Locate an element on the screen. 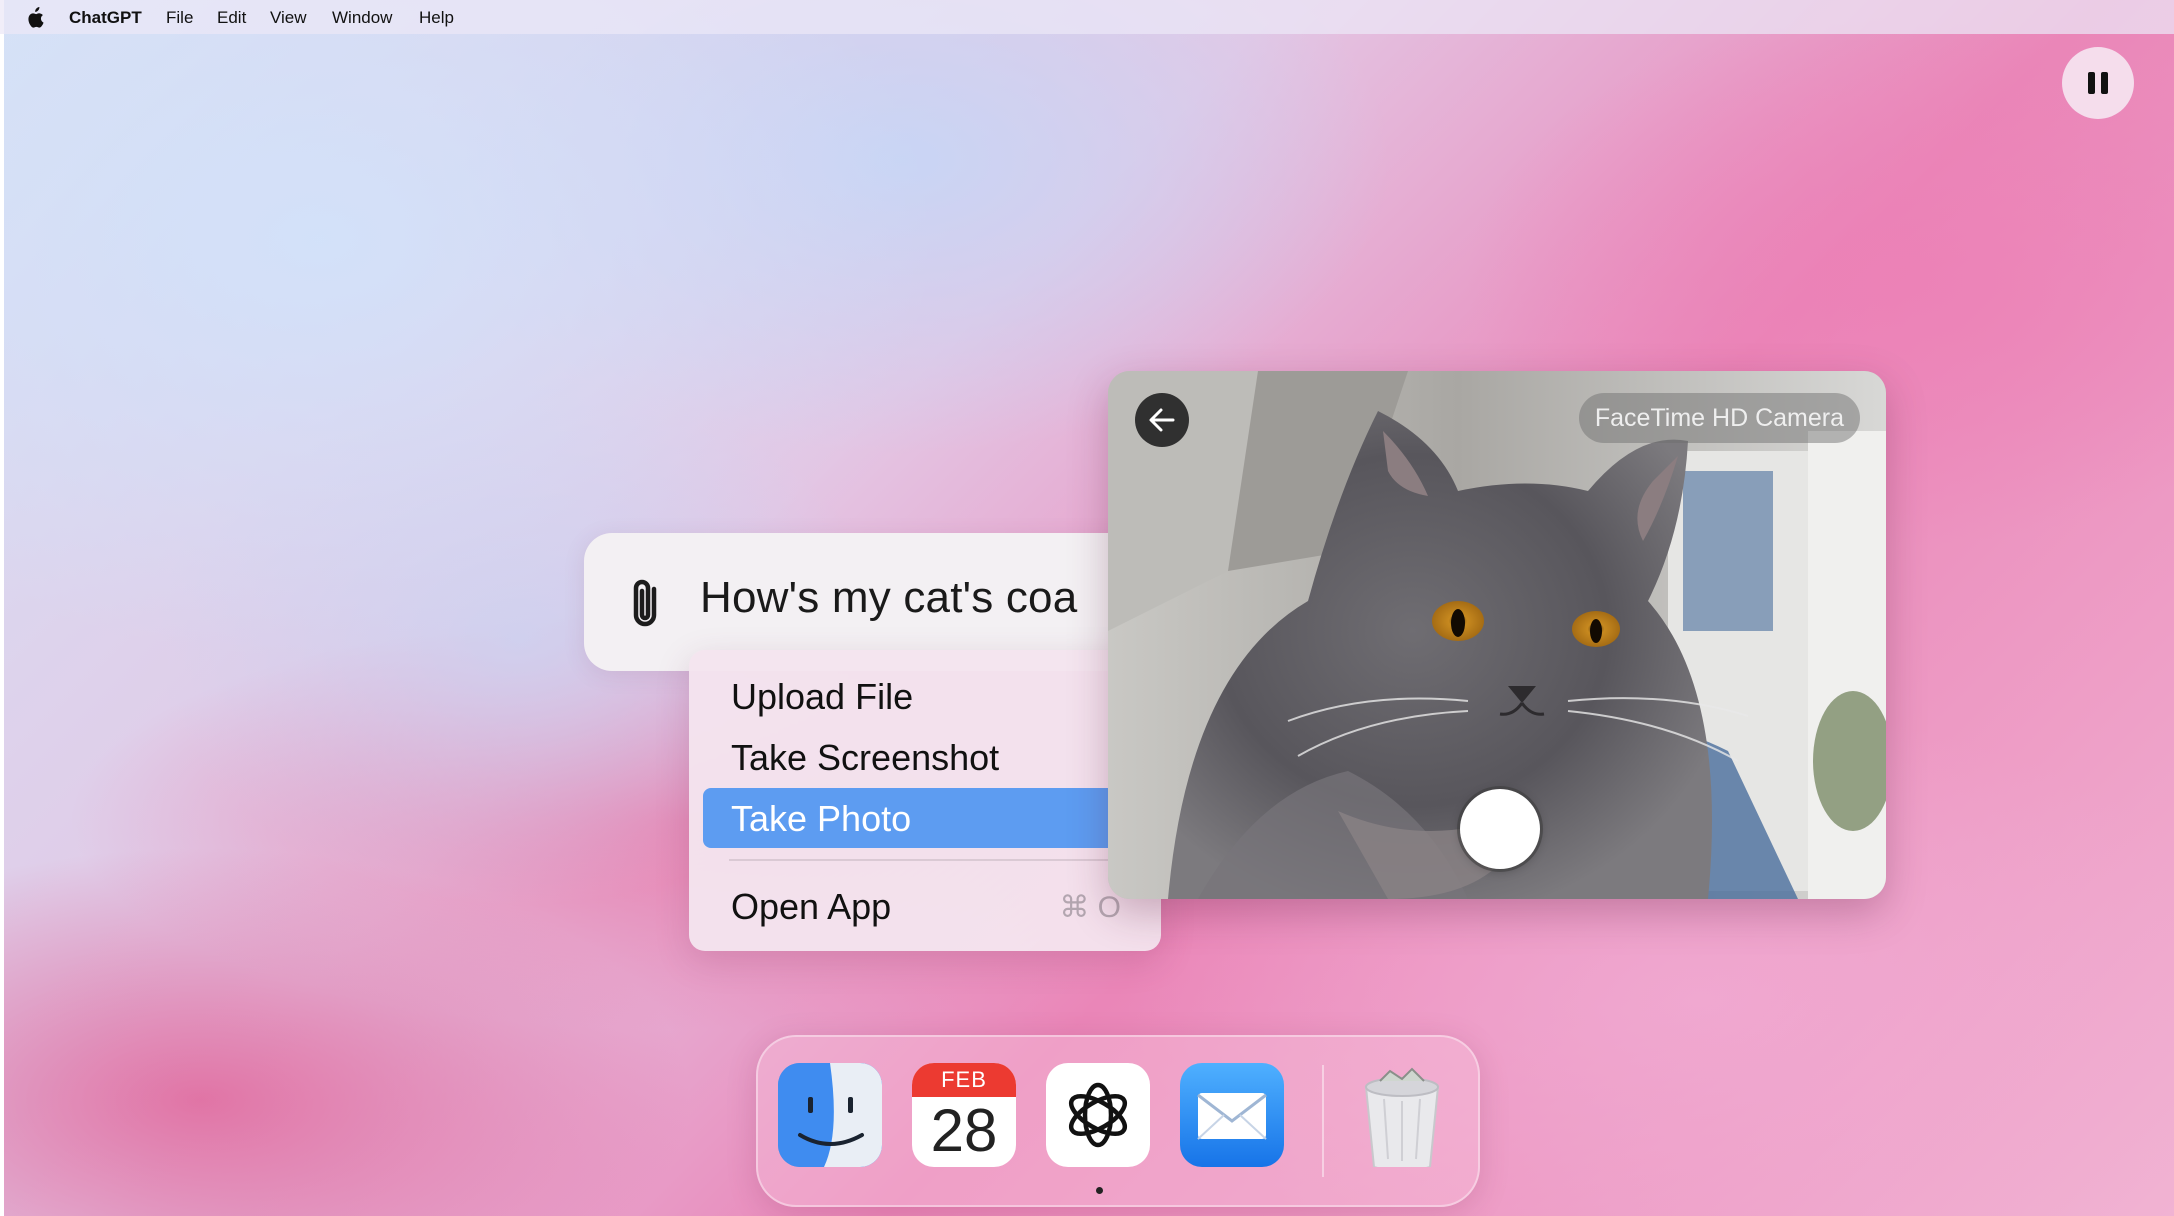 The image size is (2174, 1216). mail-icon is located at coordinates (1232, 1115).